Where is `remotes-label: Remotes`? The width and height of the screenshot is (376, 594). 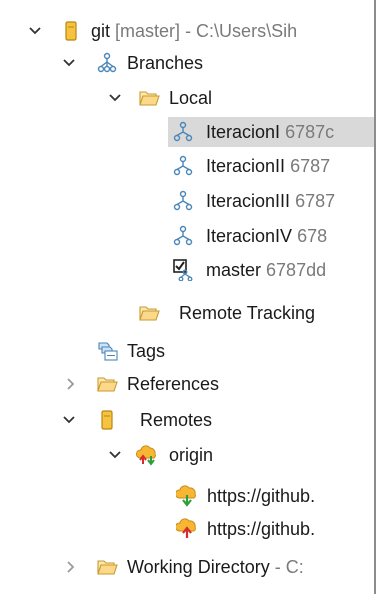 remotes-label: Remotes is located at coordinates (176, 420).